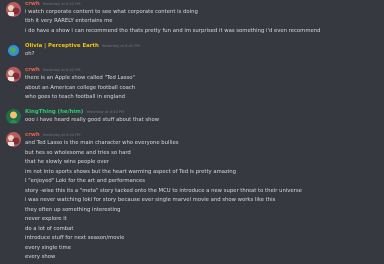  What do you see at coordinates (67, 162) in the screenshot?
I see `message-line: that he slowly wins people over` at bounding box center [67, 162].